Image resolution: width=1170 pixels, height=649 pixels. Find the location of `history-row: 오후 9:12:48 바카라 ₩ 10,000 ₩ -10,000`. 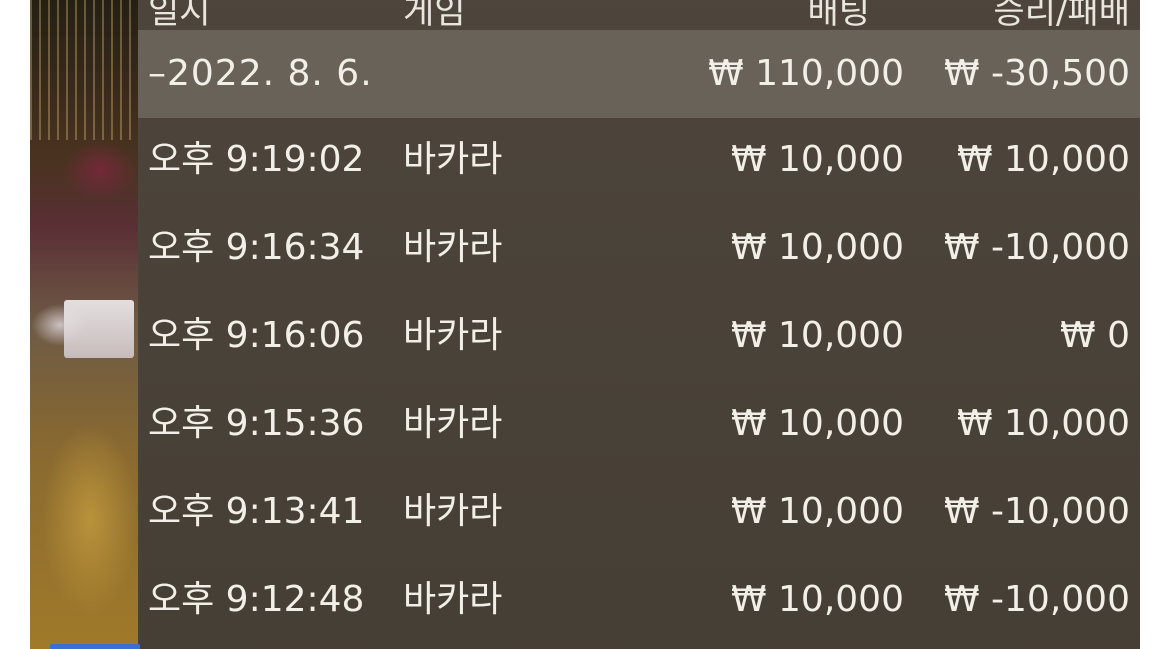

history-row: 오후 9:12:48 바카라 ₩ 10,000 ₩ -10,000 is located at coordinates (639, 602).